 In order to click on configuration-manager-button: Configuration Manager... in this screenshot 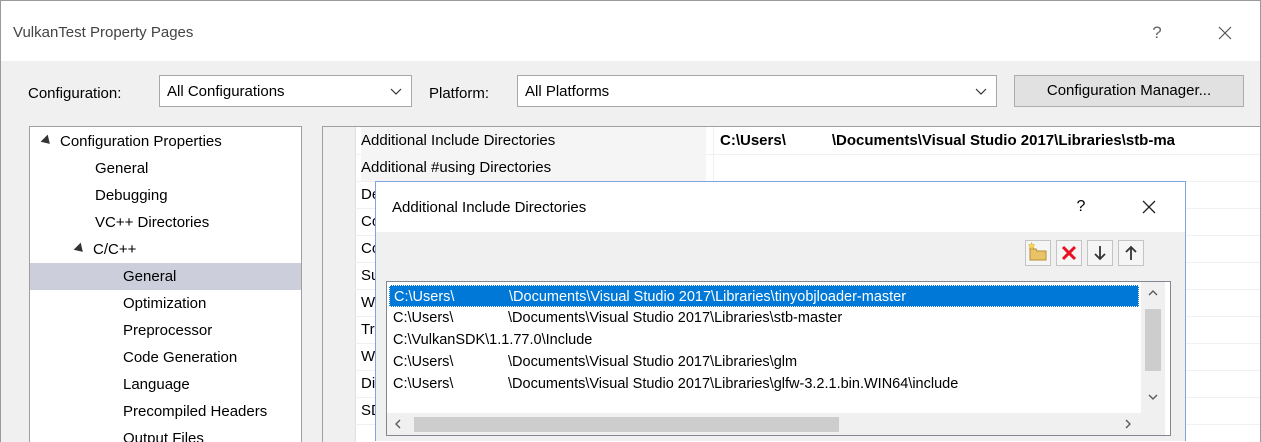, I will do `click(1129, 91)`.